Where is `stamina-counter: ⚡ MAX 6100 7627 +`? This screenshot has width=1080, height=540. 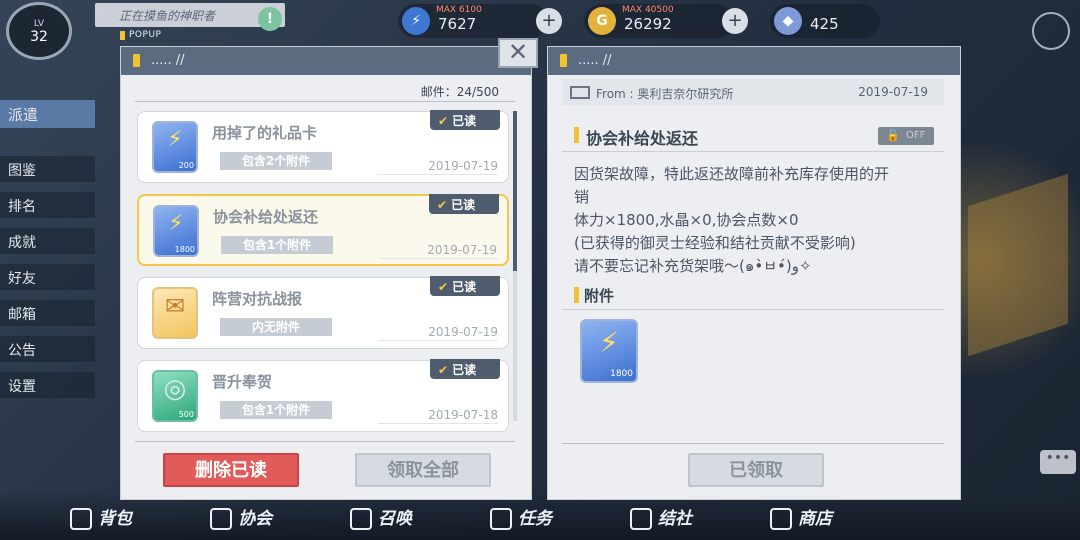
stamina-counter: ⚡ MAX 6100 7627 + is located at coordinates (480, 21).